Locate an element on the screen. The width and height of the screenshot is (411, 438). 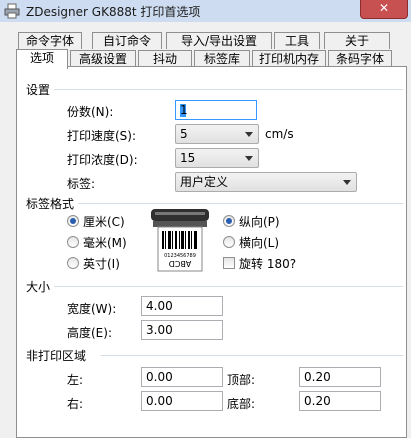
height-label: 高度(E): is located at coordinates (89, 333).